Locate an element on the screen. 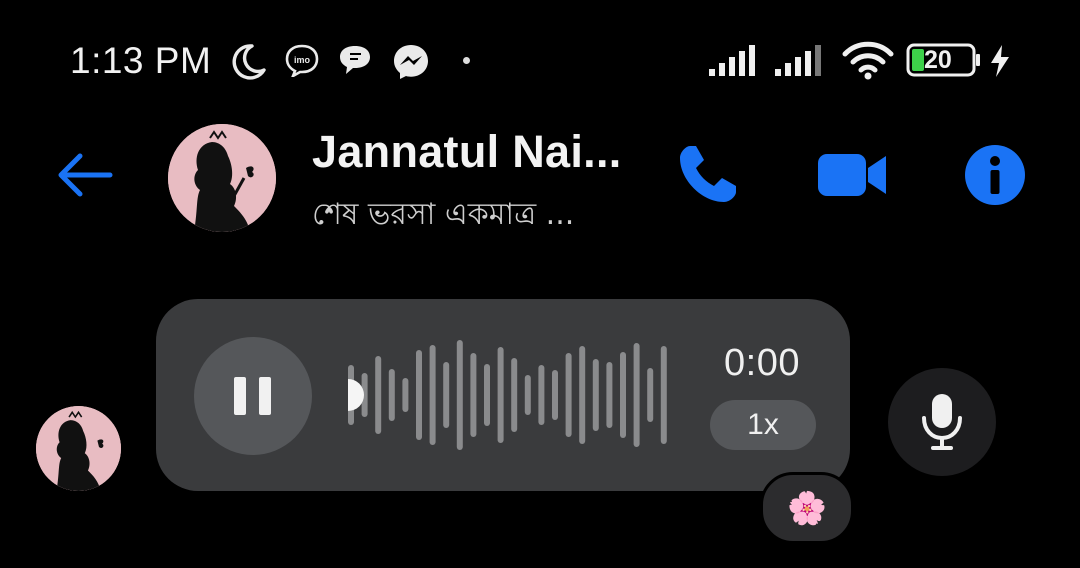 The height and width of the screenshot is (568, 1080). voice-record-button is located at coordinates (942, 422).